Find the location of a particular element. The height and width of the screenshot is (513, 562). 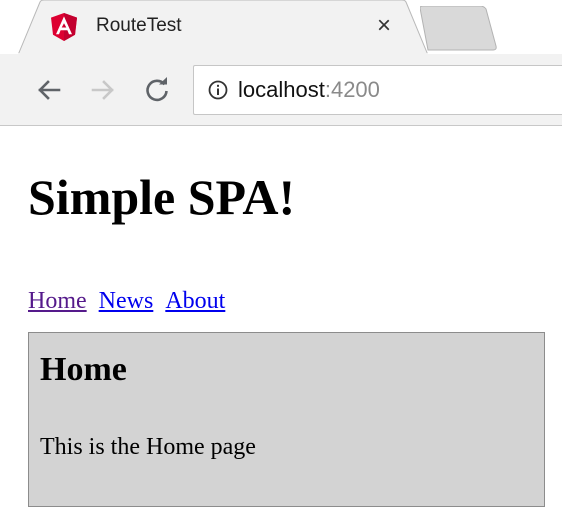

tab-strip: RouteTest × is located at coordinates (281, 27).